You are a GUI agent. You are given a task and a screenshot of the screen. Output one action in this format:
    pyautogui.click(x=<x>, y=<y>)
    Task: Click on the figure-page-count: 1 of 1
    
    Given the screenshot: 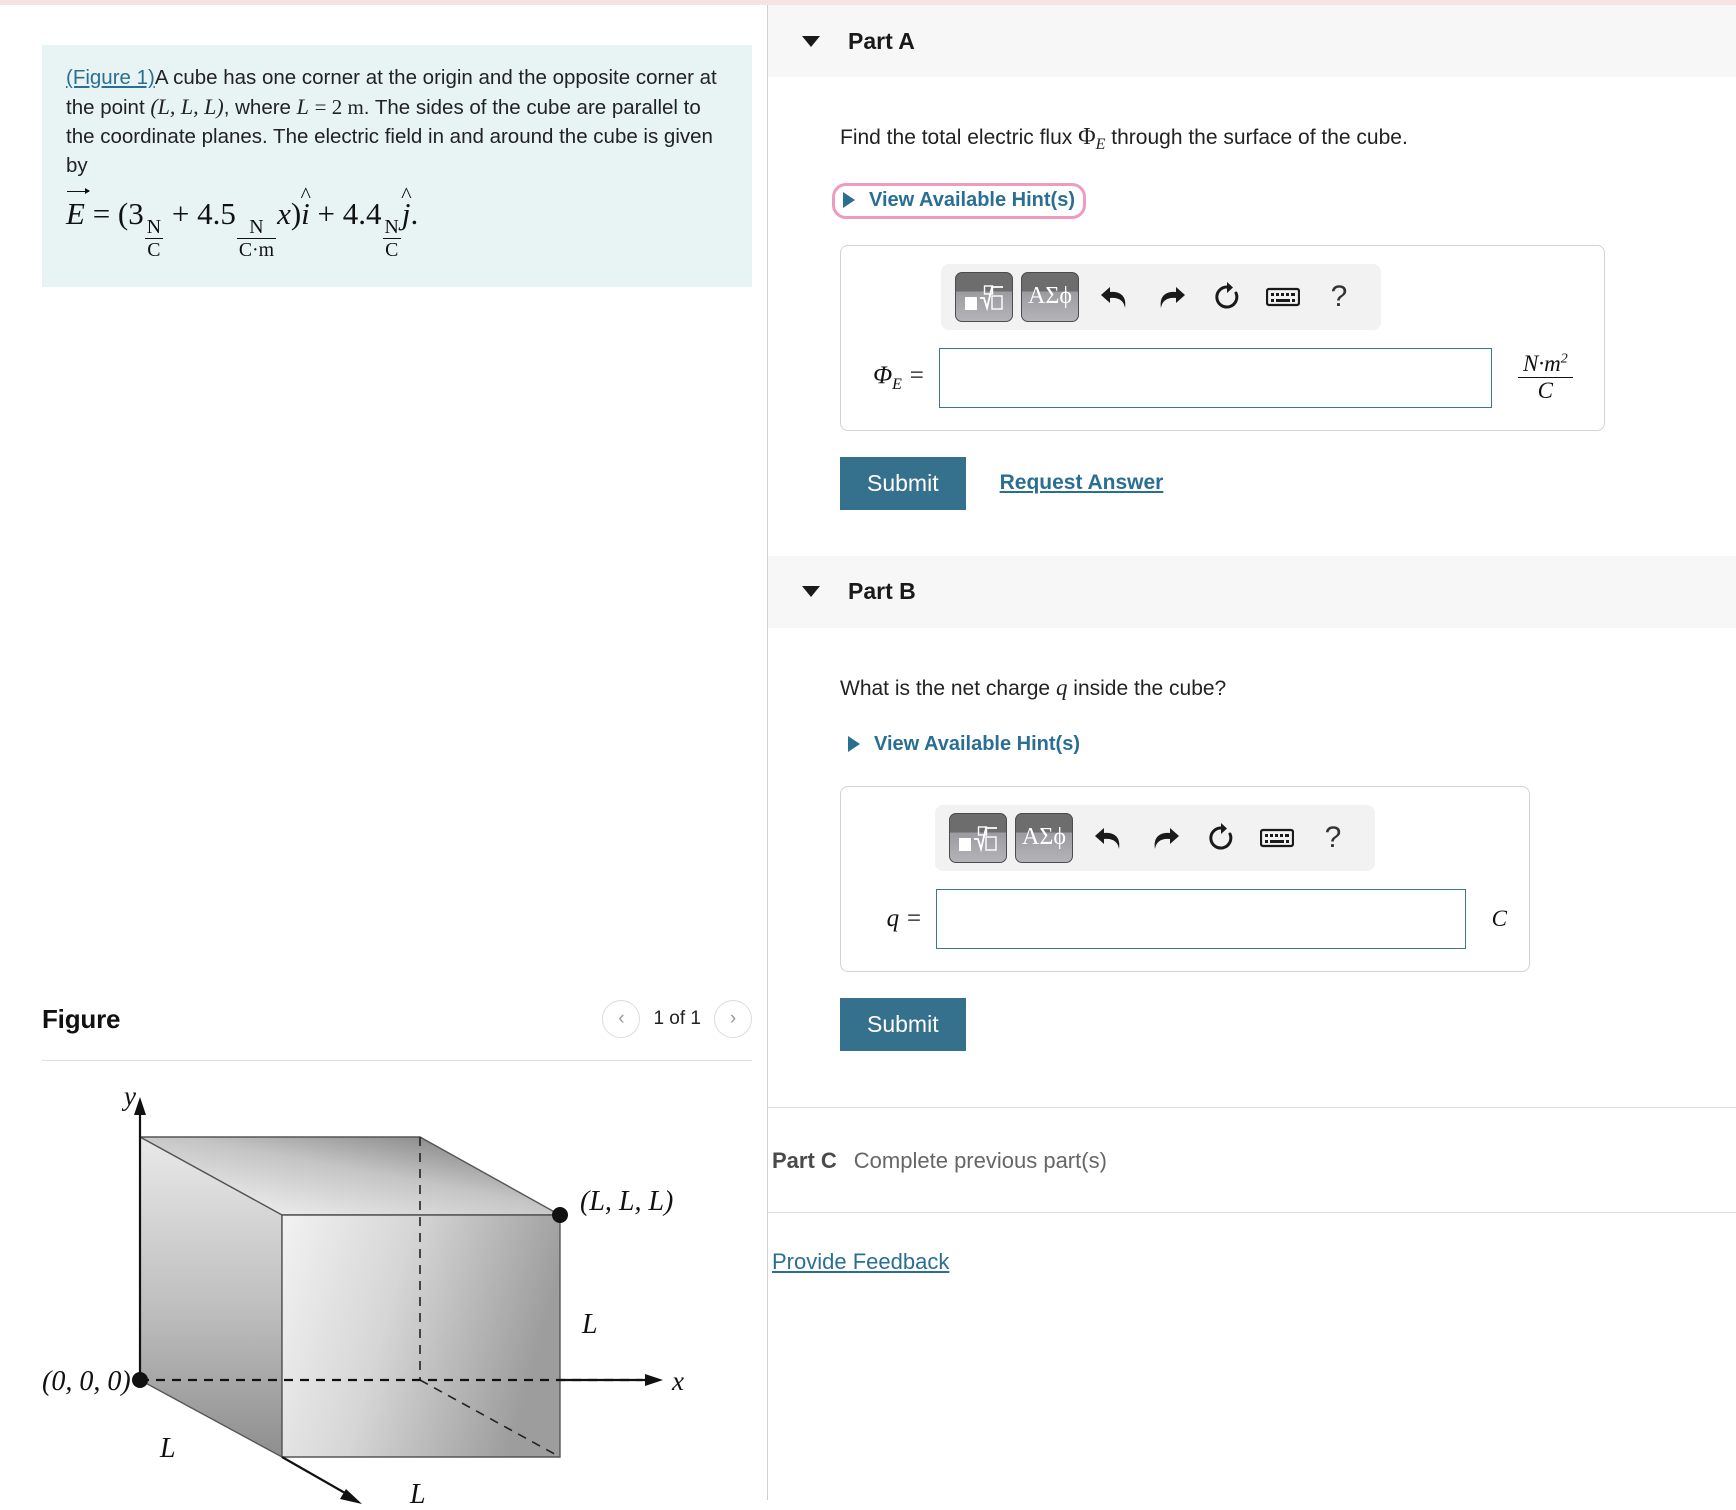 What is the action you would take?
    pyautogui.click(x=677, y=1018)
    